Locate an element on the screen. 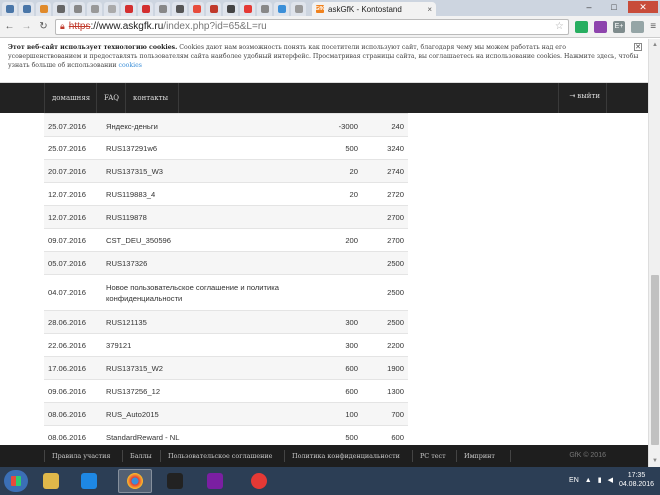 The width and height of the screenshot is (660, 495). visual-studio-icon is located at coordinates (215, 481).